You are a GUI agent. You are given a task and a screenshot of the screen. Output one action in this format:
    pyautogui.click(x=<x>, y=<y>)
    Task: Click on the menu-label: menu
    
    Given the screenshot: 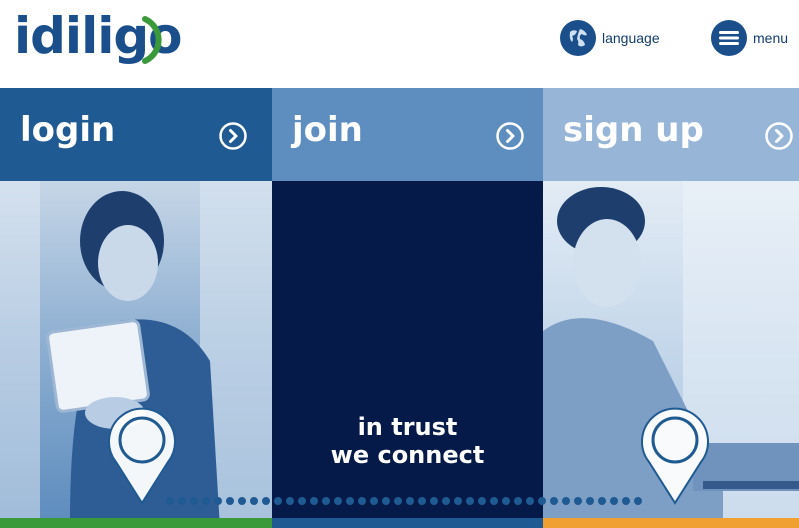 What is the action you would take?
    pyautogui.click(x=771, y=38)
    